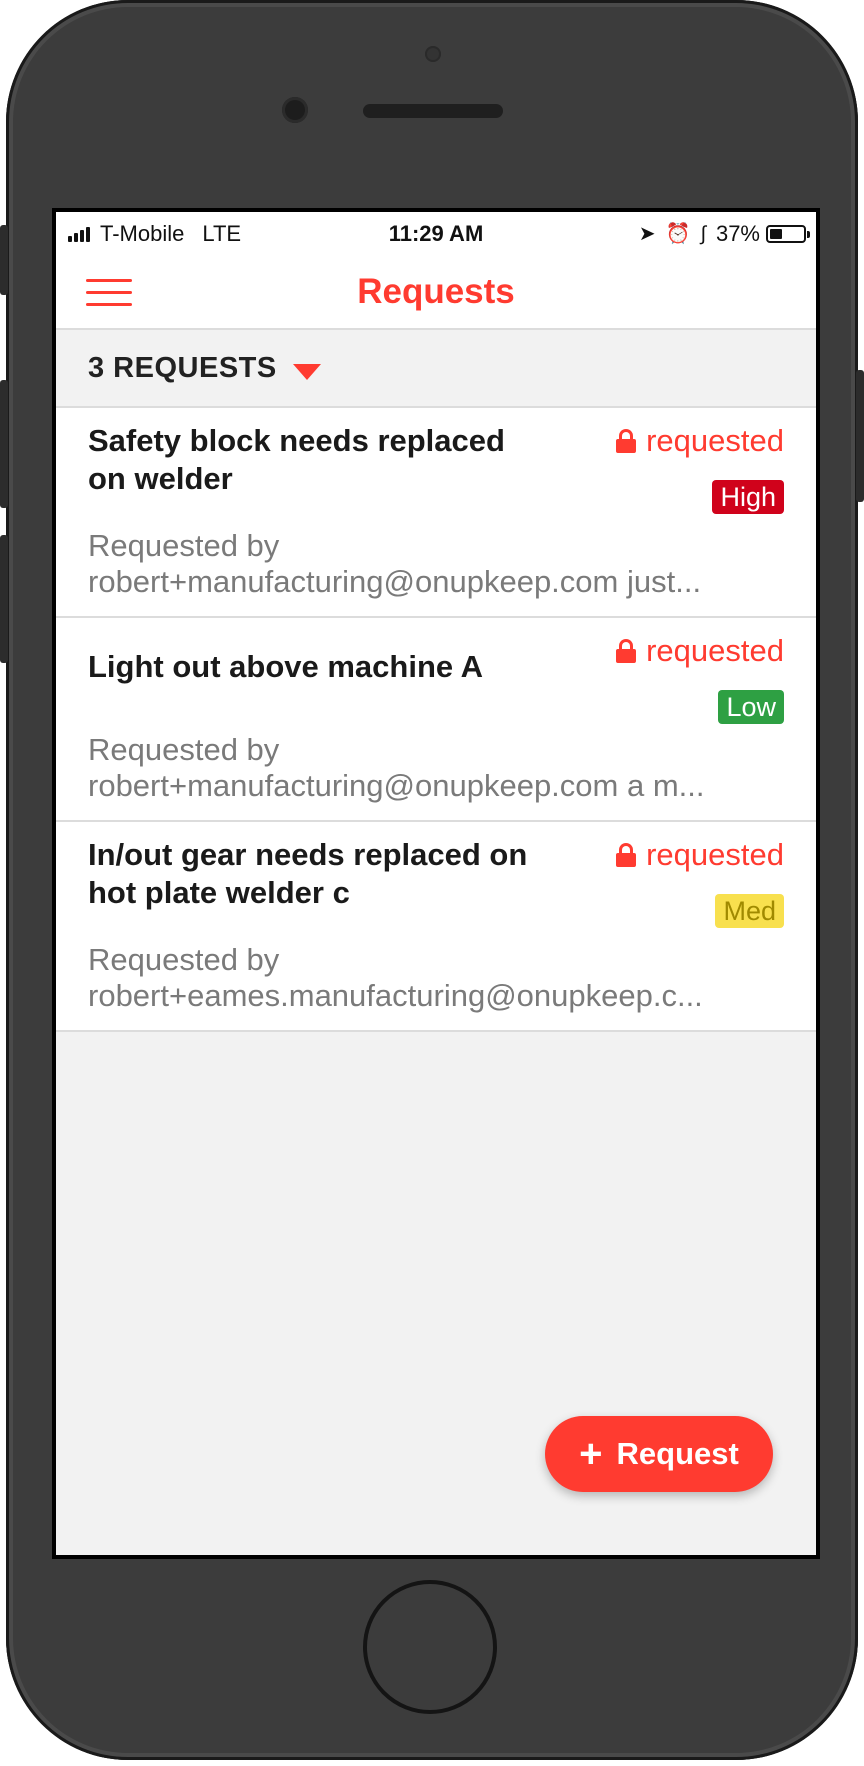 This screenshot has height=1766, width=864. Describe the element at coordinates (591, 1454) in the screenshot. I see `plus-icon: +` at that location.